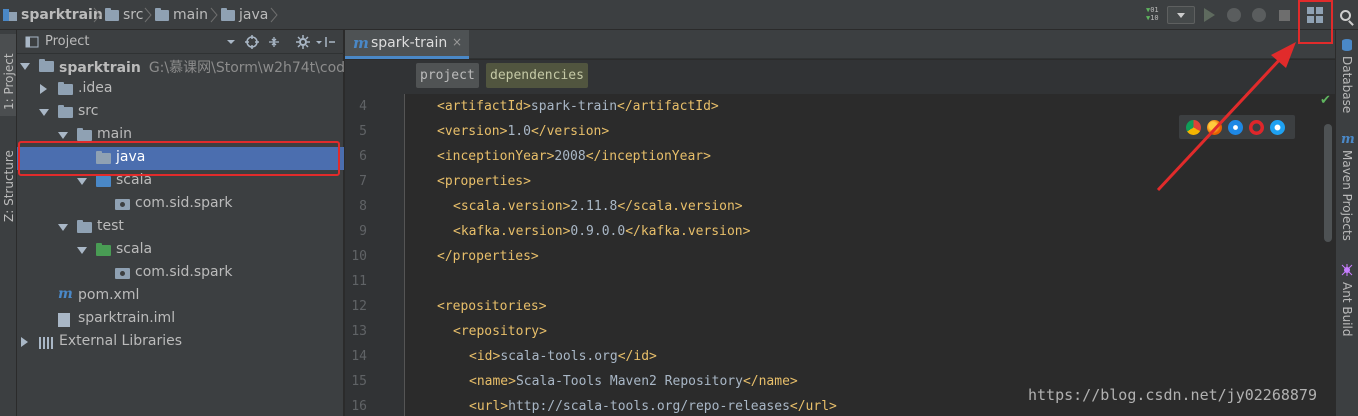  I want to click on tree-row-label: src, so click(88, 111).